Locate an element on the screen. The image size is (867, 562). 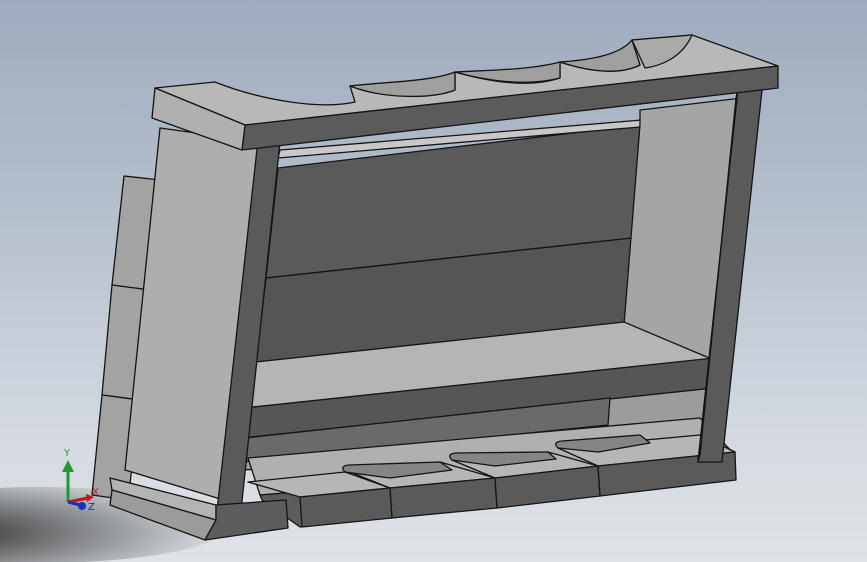
x-axis: X is located at coordinates (83, 495).